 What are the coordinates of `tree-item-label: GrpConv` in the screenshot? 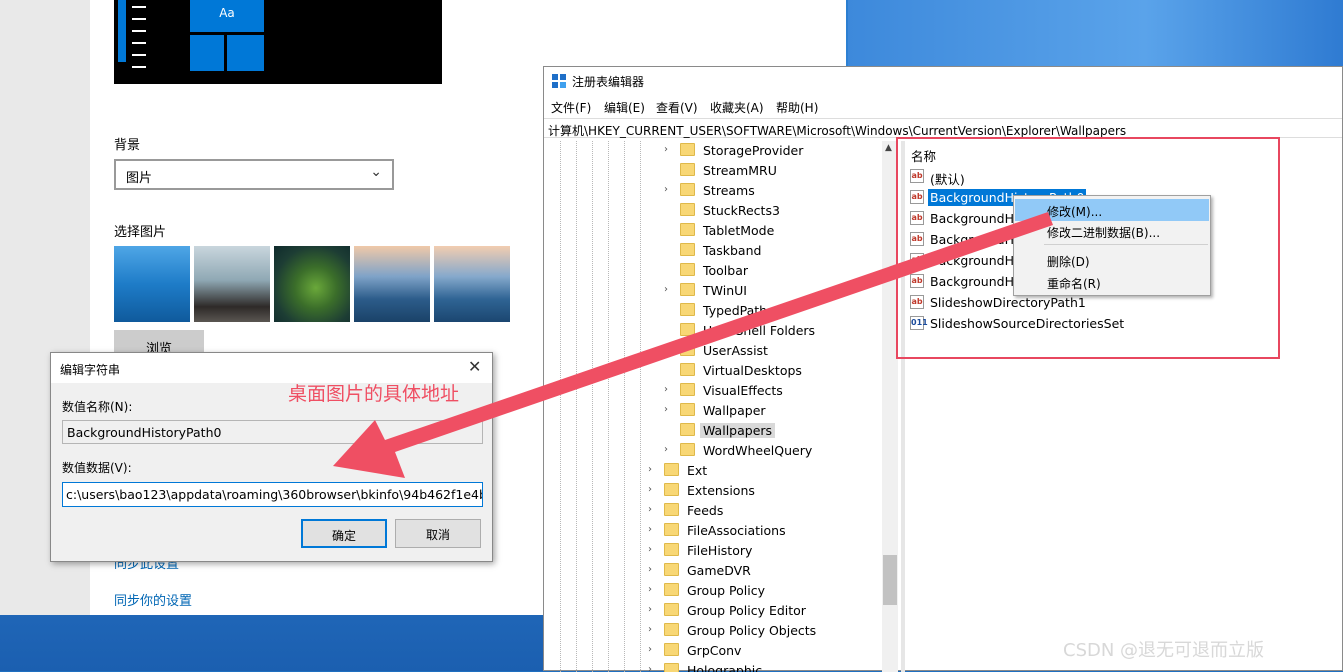 It's located at (714, 650).